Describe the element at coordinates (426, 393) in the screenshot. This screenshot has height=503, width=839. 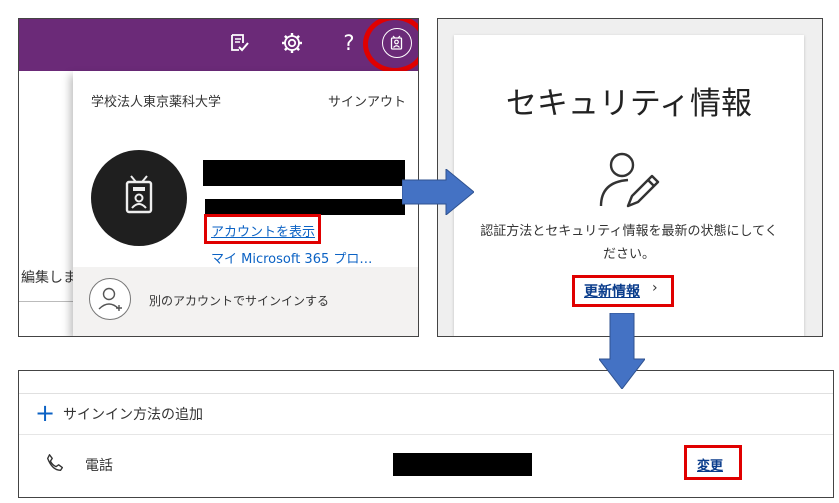
I see `top-divider` at that location.